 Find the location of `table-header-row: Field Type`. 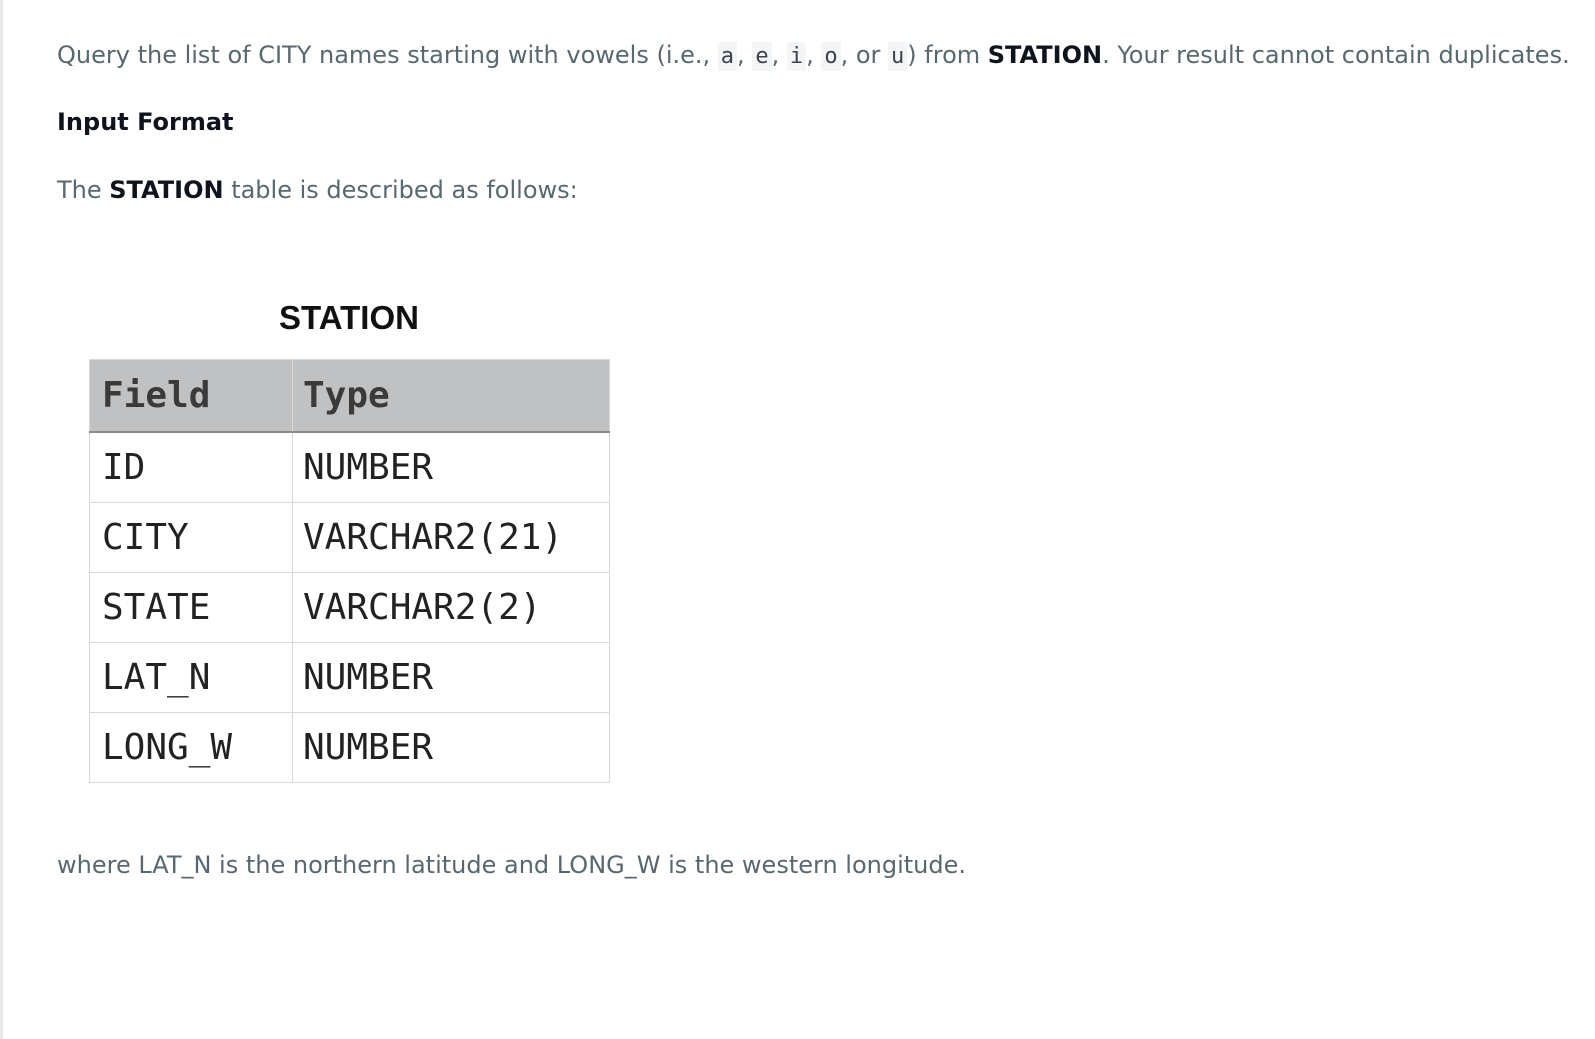

table-header-row: Field Type is located at coordinates (349, 396).